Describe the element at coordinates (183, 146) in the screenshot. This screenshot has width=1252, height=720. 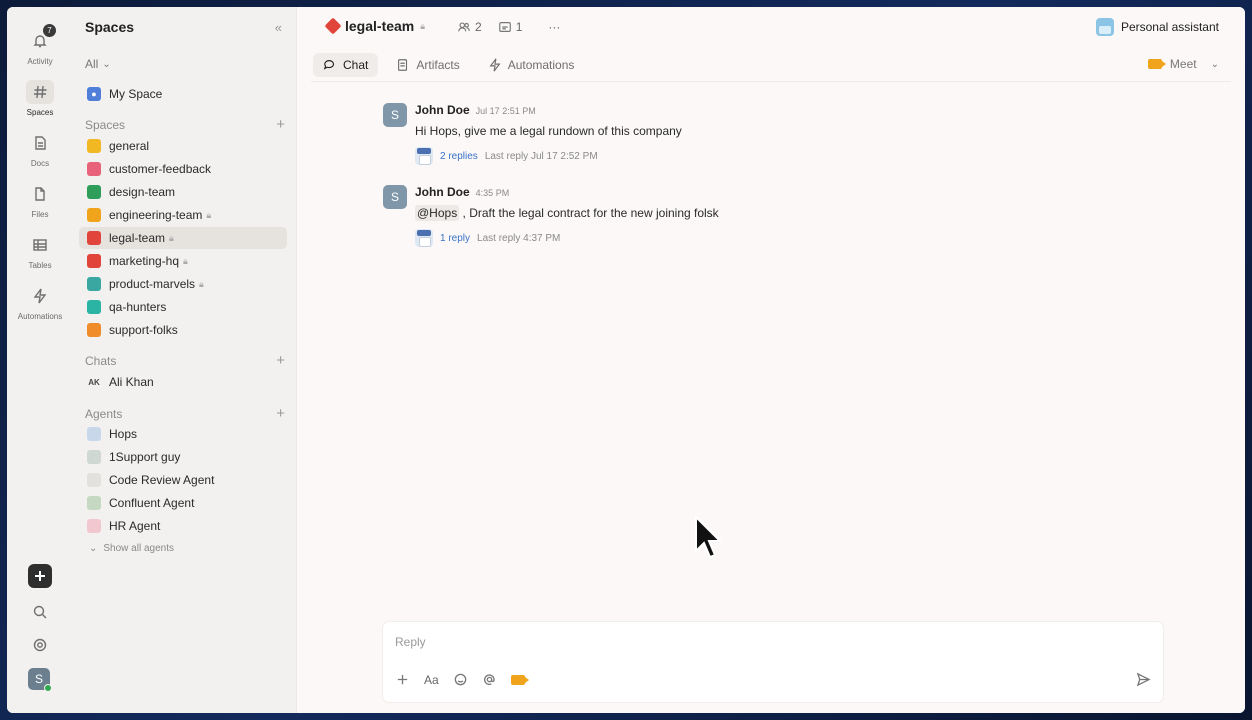
I see `sidebar-item-general: general` at that location.